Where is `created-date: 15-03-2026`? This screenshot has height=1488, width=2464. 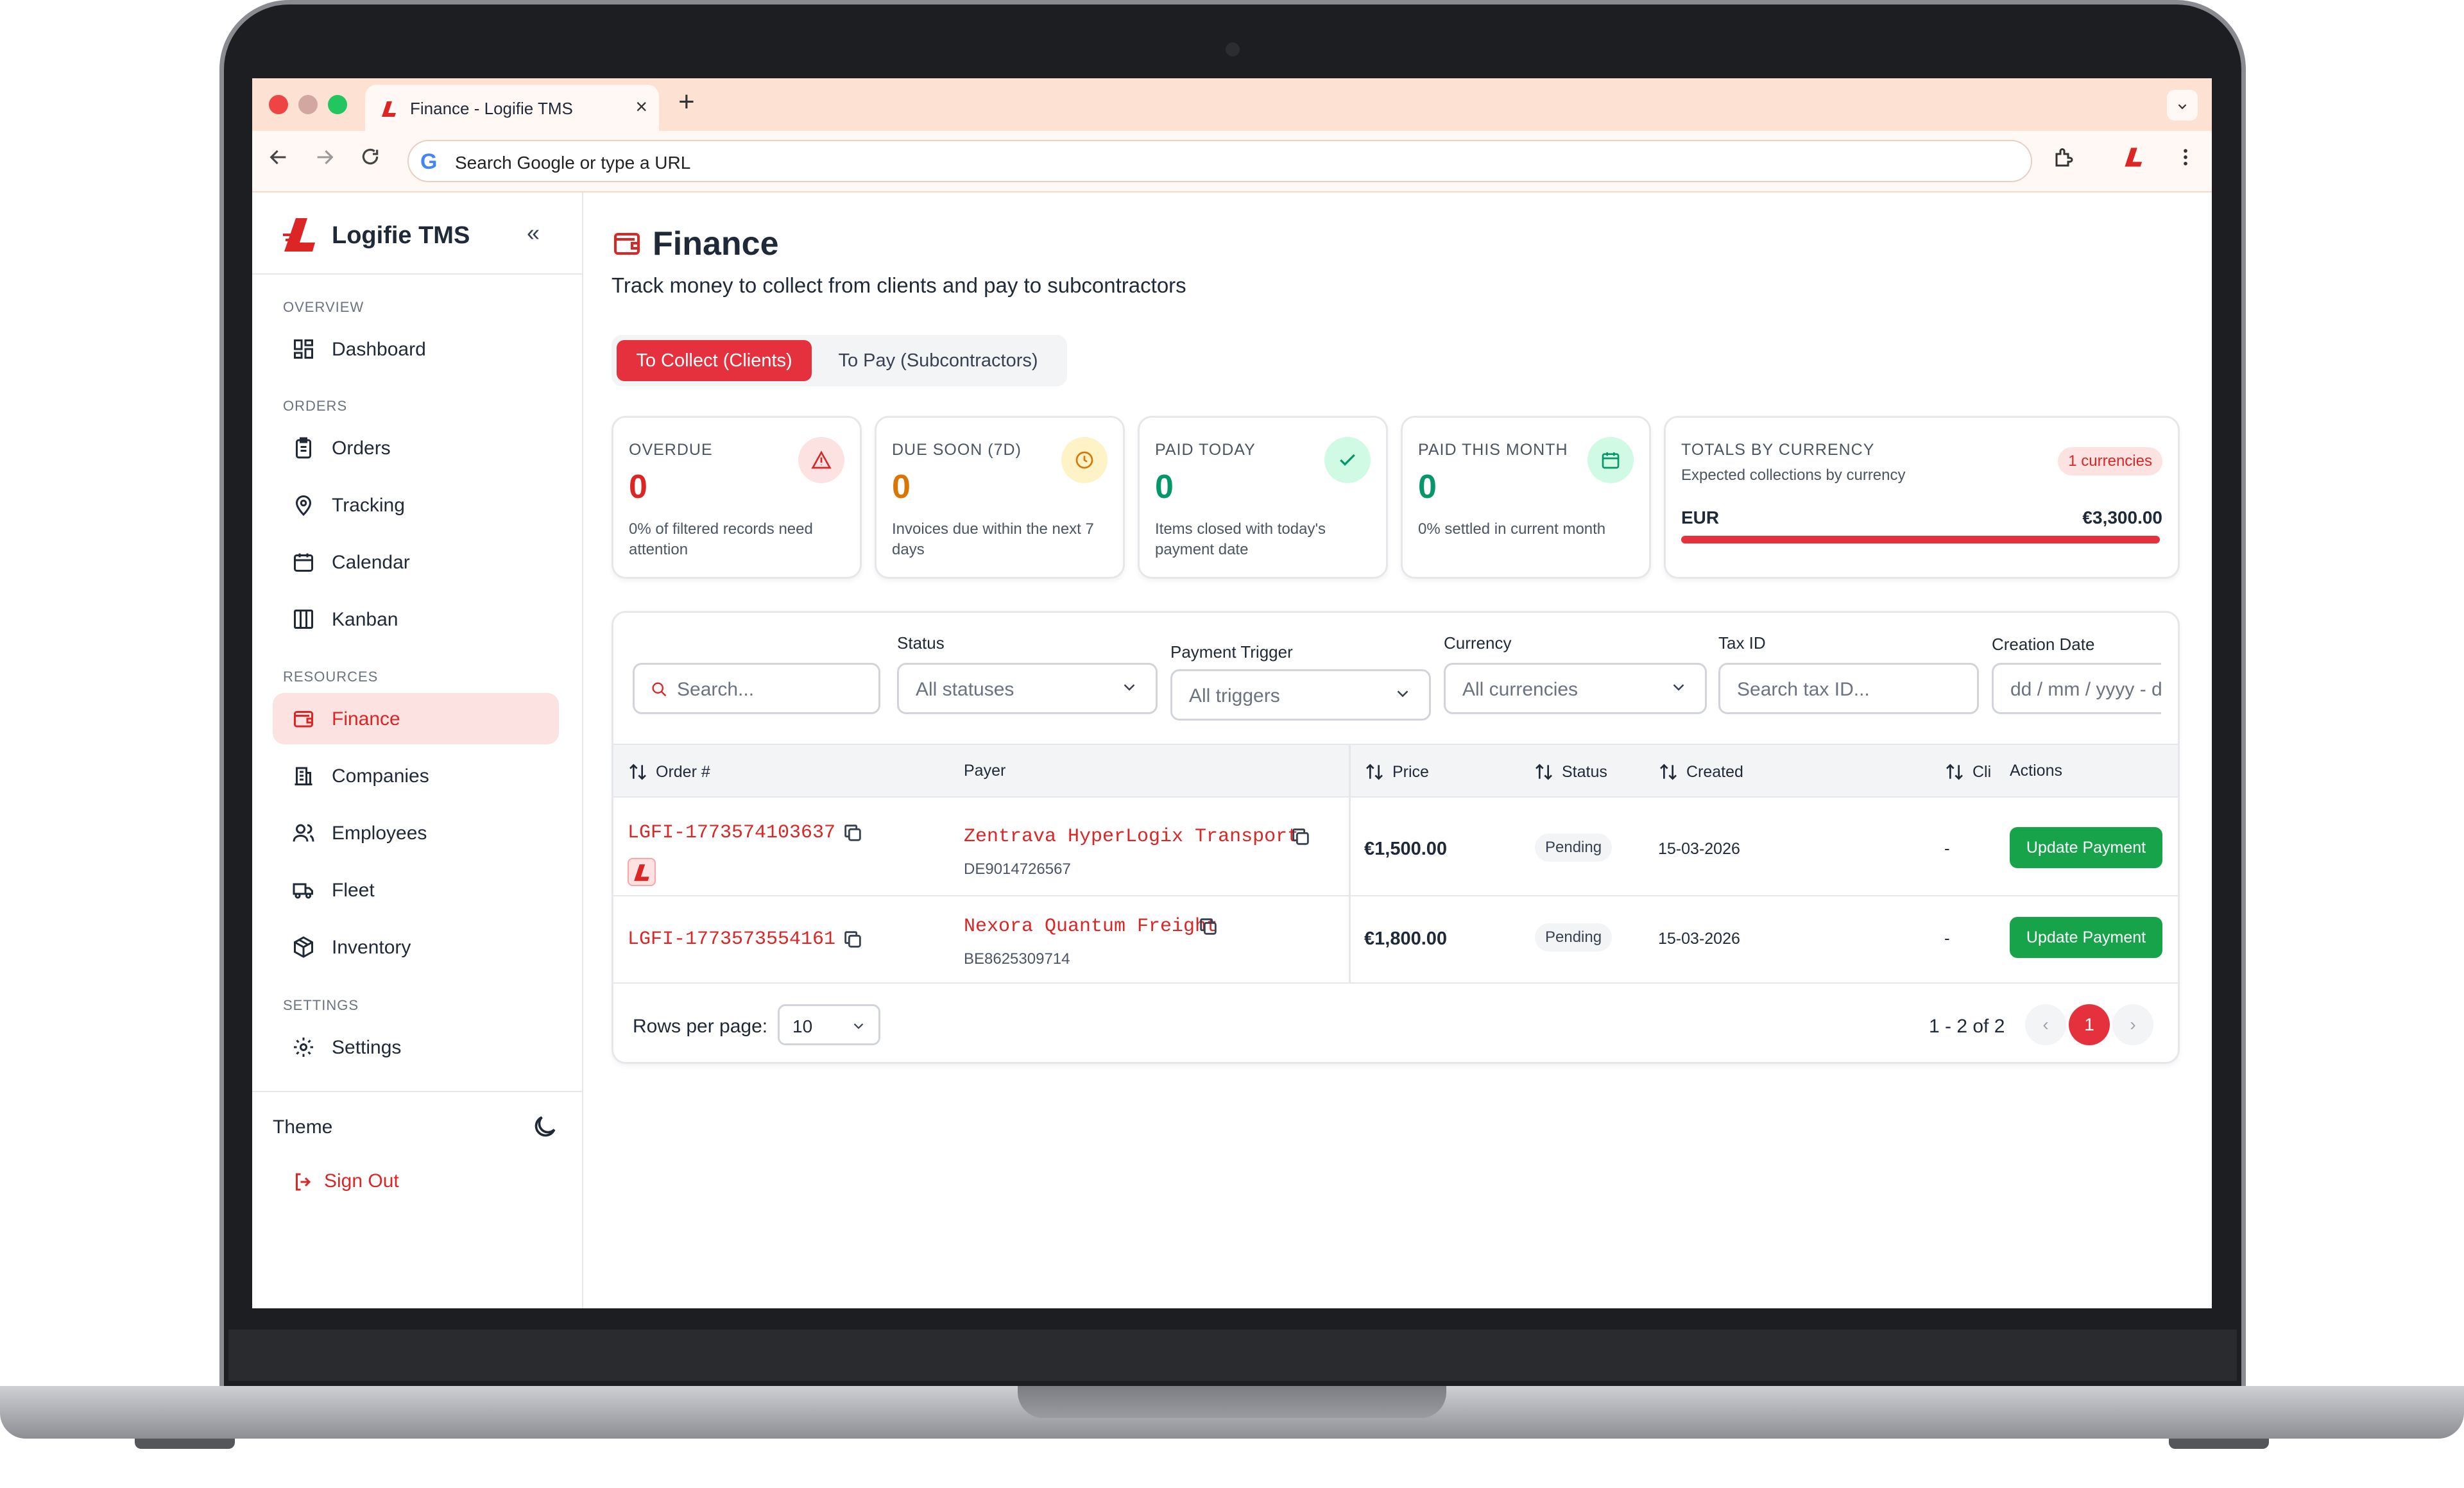
created-date: 15-03-2026 is located at coordinates (1699, 849).